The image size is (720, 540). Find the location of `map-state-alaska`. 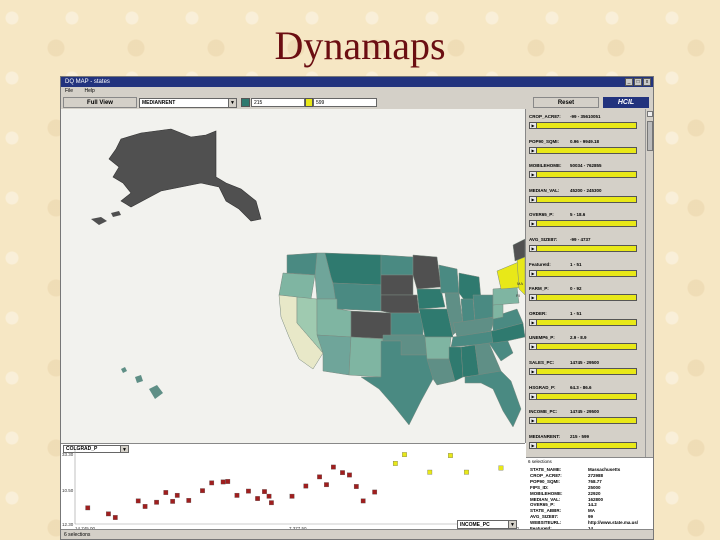

map-state-alaska is located at coordinates (185, 175).